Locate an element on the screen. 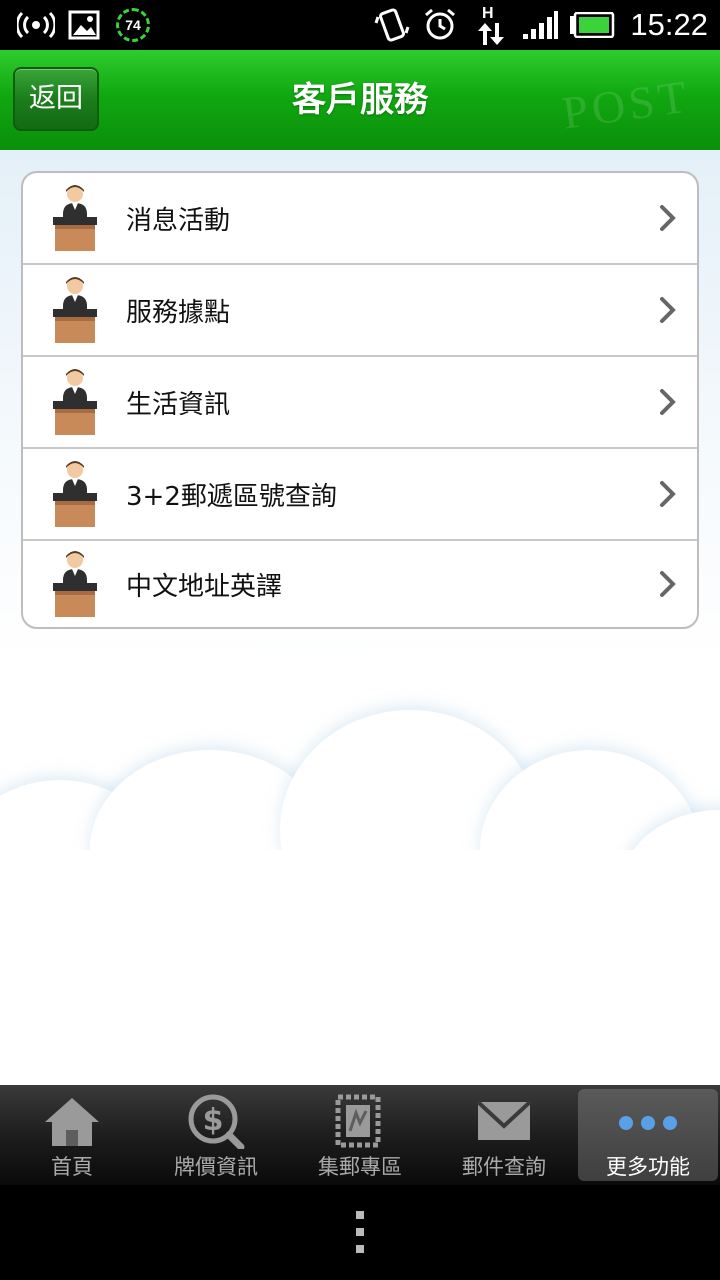 The height and width of the screenshot is (1280, 720). overflow-menu-icon is located at coordinates (360, 1232).